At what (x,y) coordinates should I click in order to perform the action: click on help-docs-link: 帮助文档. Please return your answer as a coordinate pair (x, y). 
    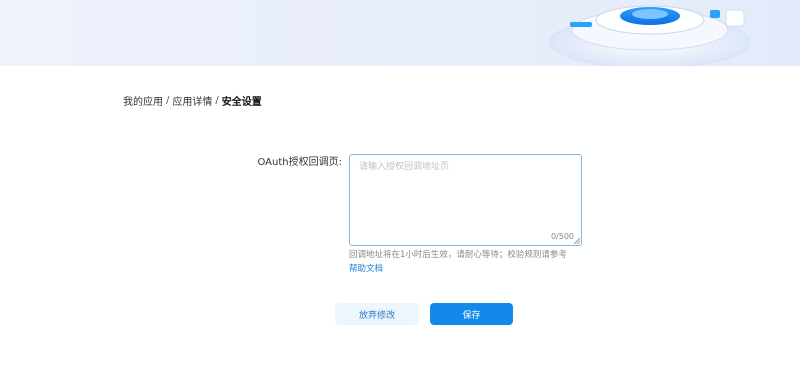
    Looking at the image, I should click on (366, 269).